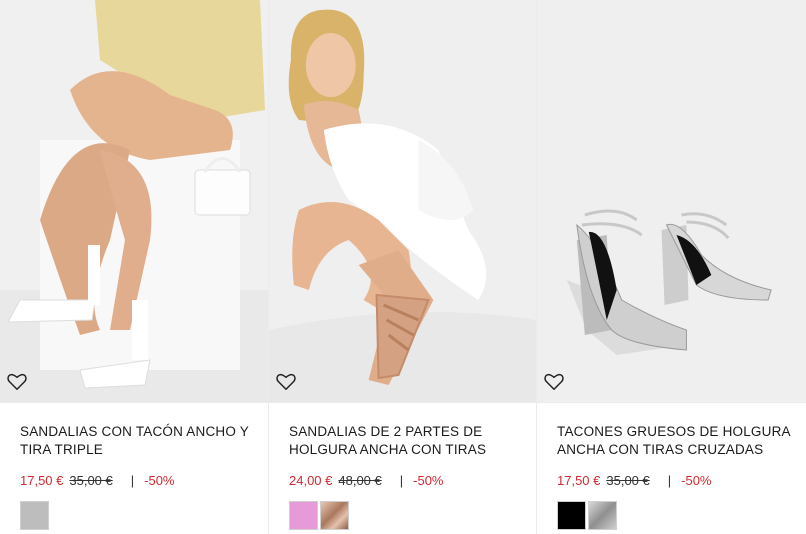 Image resolution: width=806 pixels, height=534 pixels. Describe the element at coordinates (334, 515) in the screenshot. I see `rose-gold-swatch` at that location.